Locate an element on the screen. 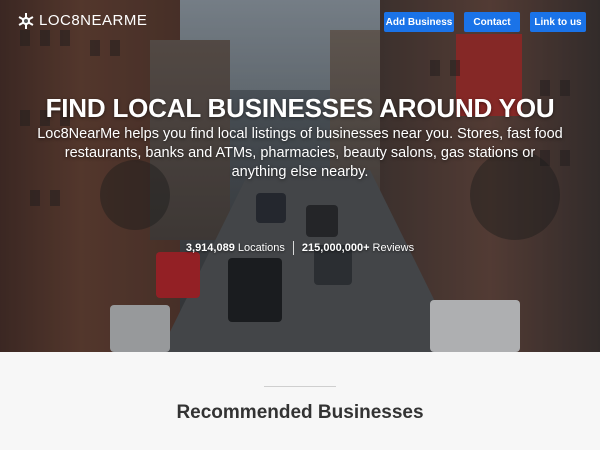  locations-count: 3,914,089 is located at coordinates (210, 248).